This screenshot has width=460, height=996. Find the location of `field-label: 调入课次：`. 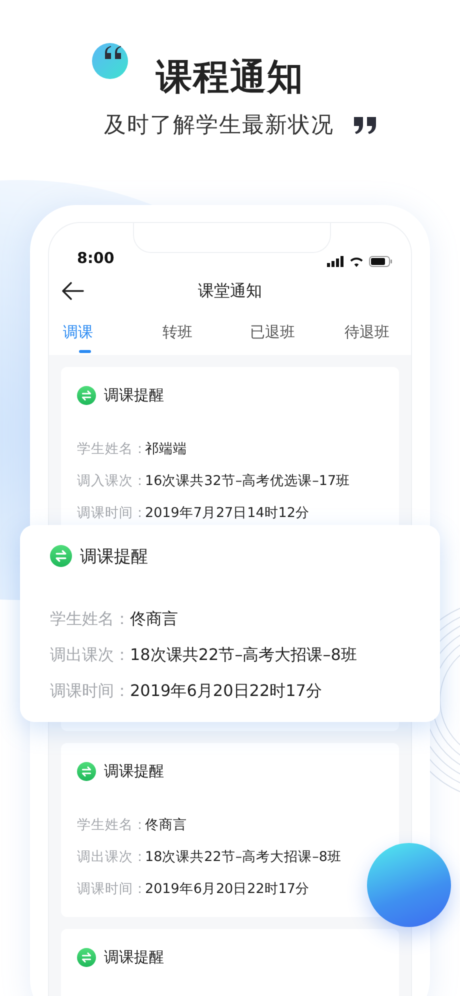

field-label: 调入课次： is located at coordinates (111, 481).